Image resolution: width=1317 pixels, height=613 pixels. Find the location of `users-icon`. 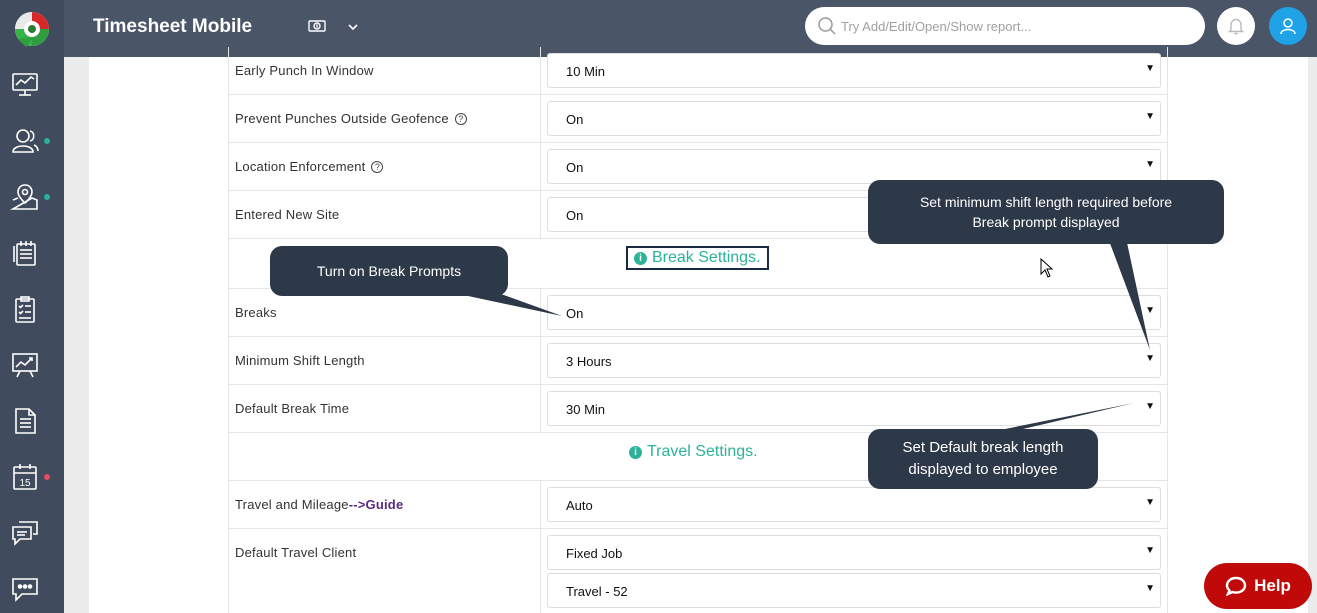

users-icon is located at coordinates (25, 141).